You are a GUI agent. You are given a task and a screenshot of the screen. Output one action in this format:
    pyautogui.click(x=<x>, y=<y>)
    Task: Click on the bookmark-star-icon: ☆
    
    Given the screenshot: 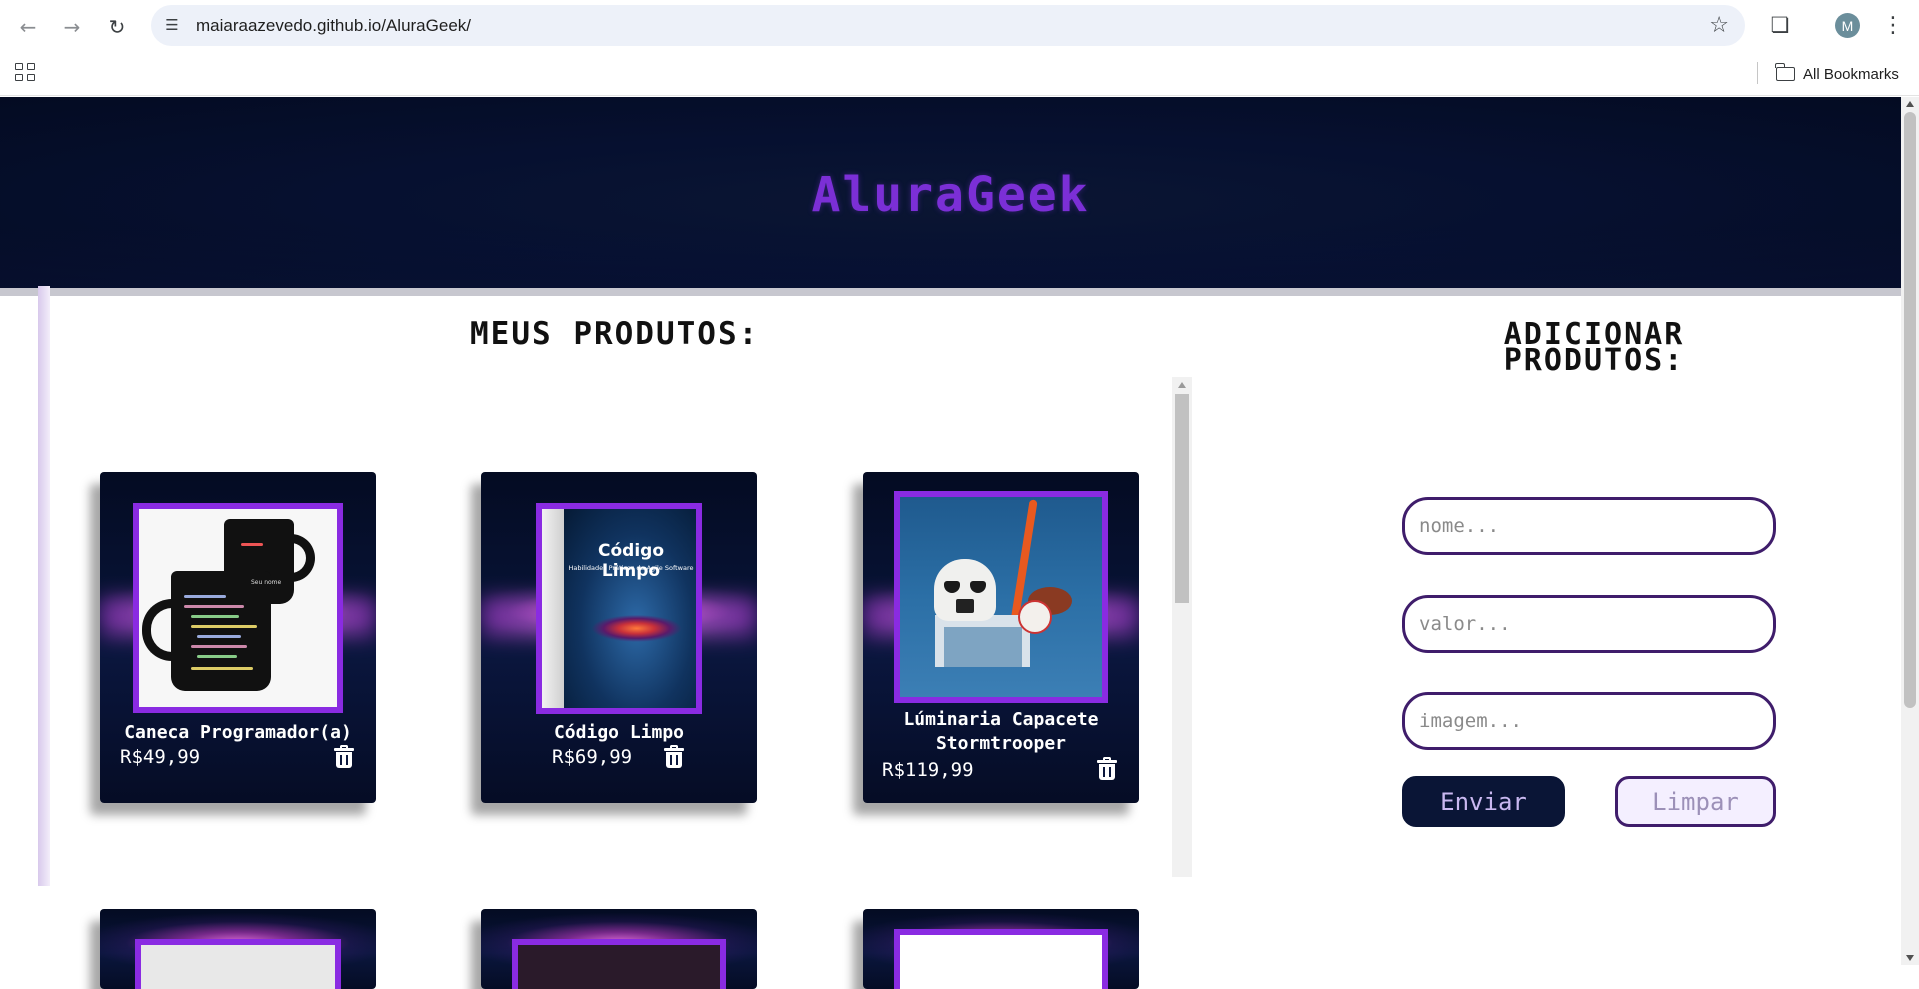 What is the action you would take?
    pyautogui.click(x=1719, y=25)
    